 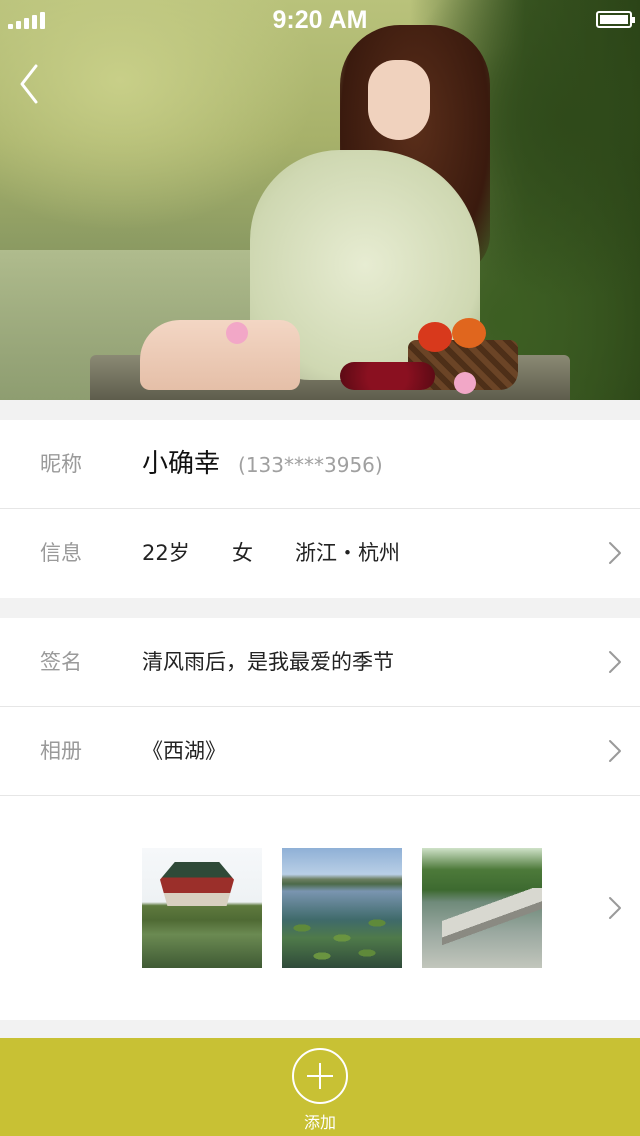 I want to click on nickname-value: 小确幸 (133****3956), so click(x=262, y=465).